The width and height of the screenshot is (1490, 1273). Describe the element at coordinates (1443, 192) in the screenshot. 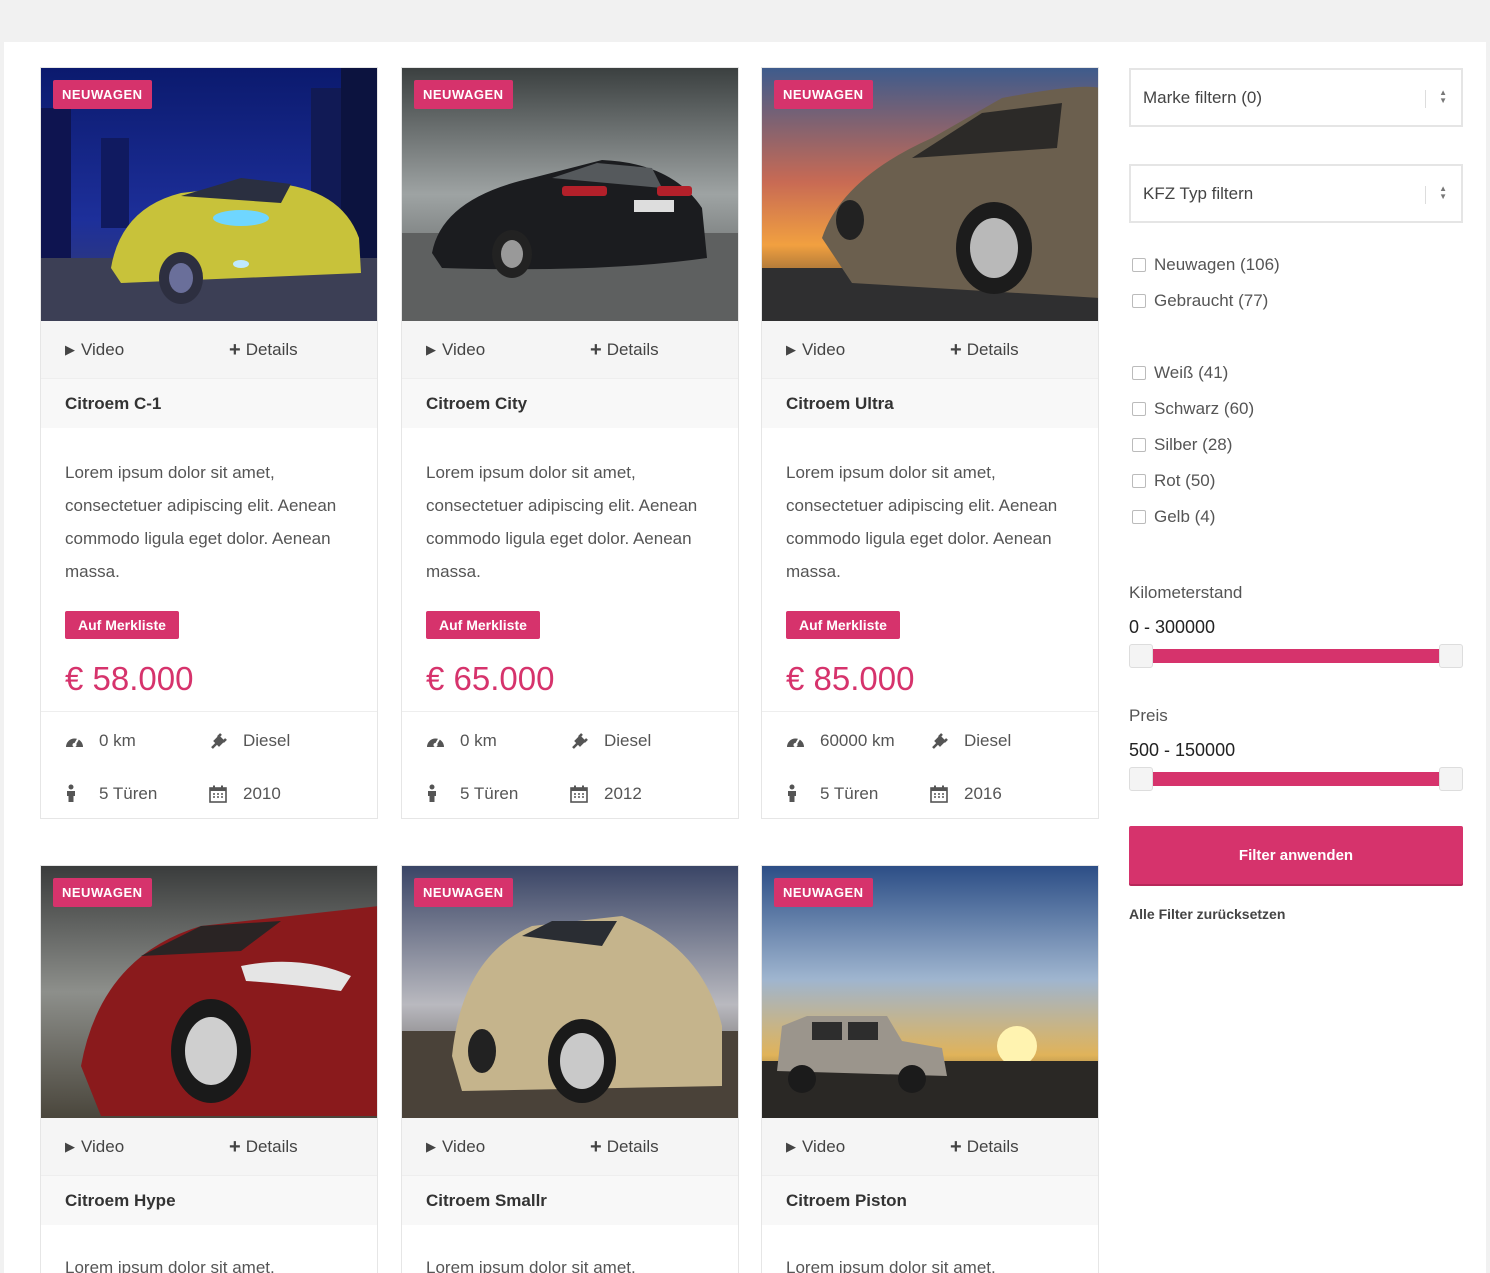

I see `select-arrows-icon: ▲ ▼` at that location.